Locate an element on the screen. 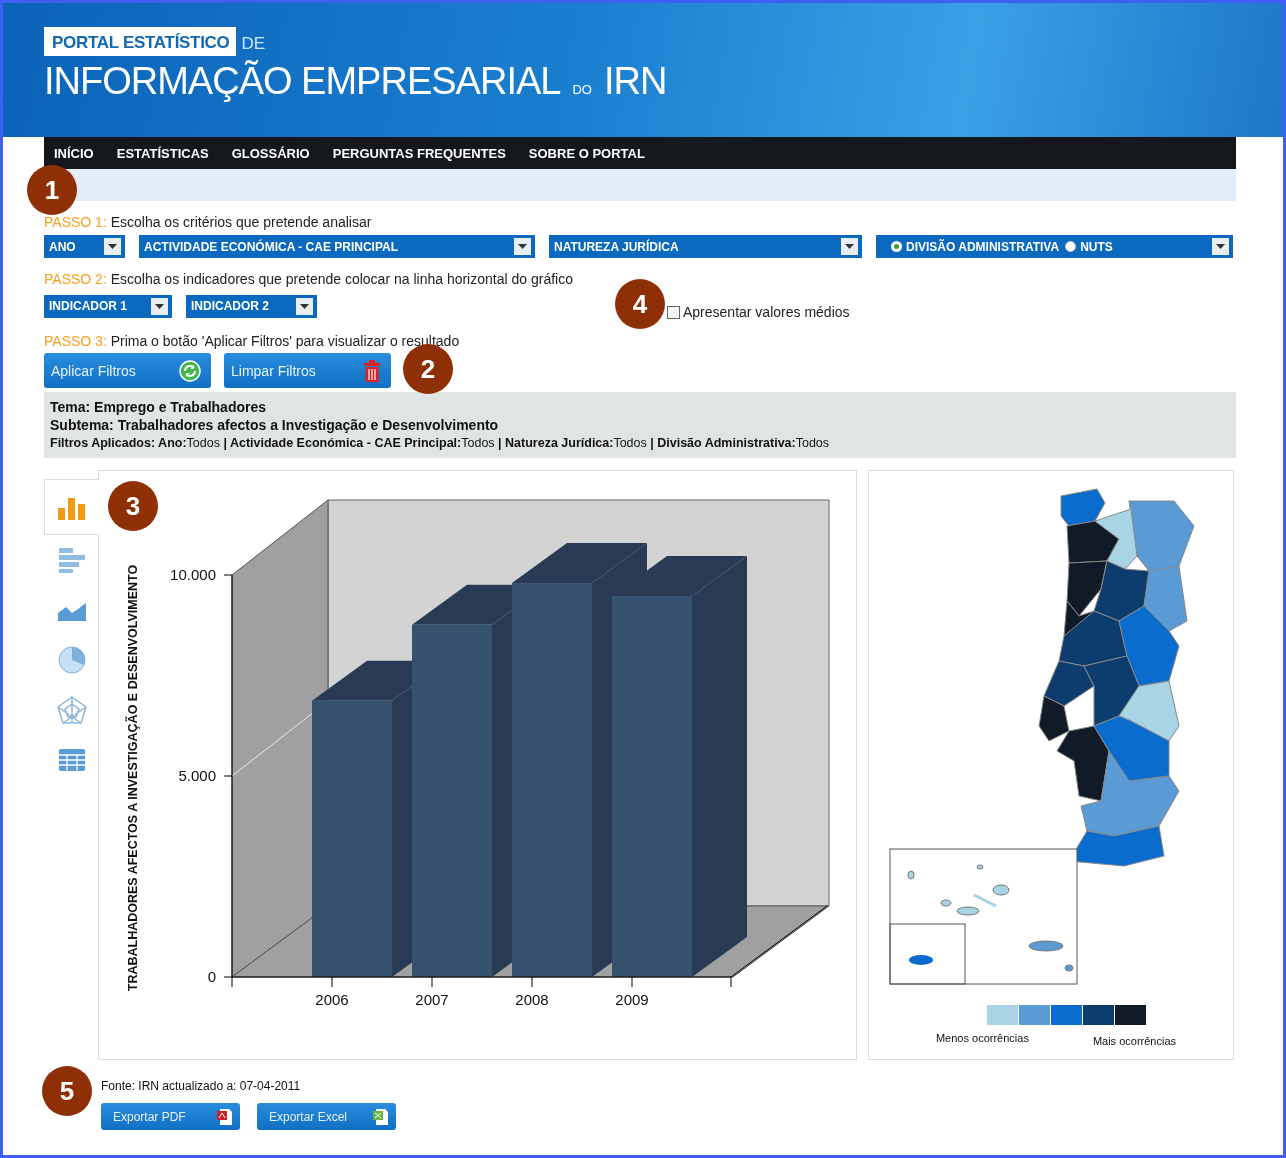 The height and width of the screenshot is (1158, 1286). nav-link: INÍCIO is located at coordinates (74, 153).